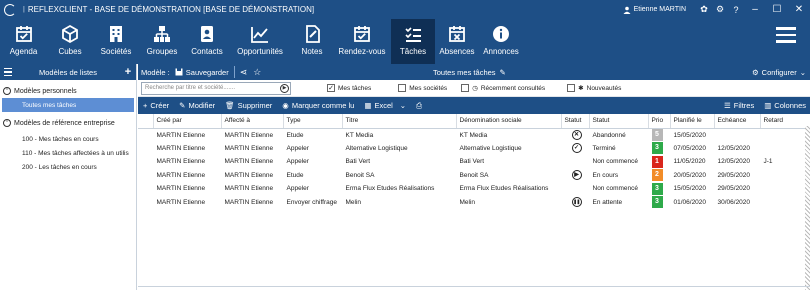  What do you see at coordinates (156, 105) in the screenshot?
I see `create-button: + Créer` at bounding box center [156, 105].